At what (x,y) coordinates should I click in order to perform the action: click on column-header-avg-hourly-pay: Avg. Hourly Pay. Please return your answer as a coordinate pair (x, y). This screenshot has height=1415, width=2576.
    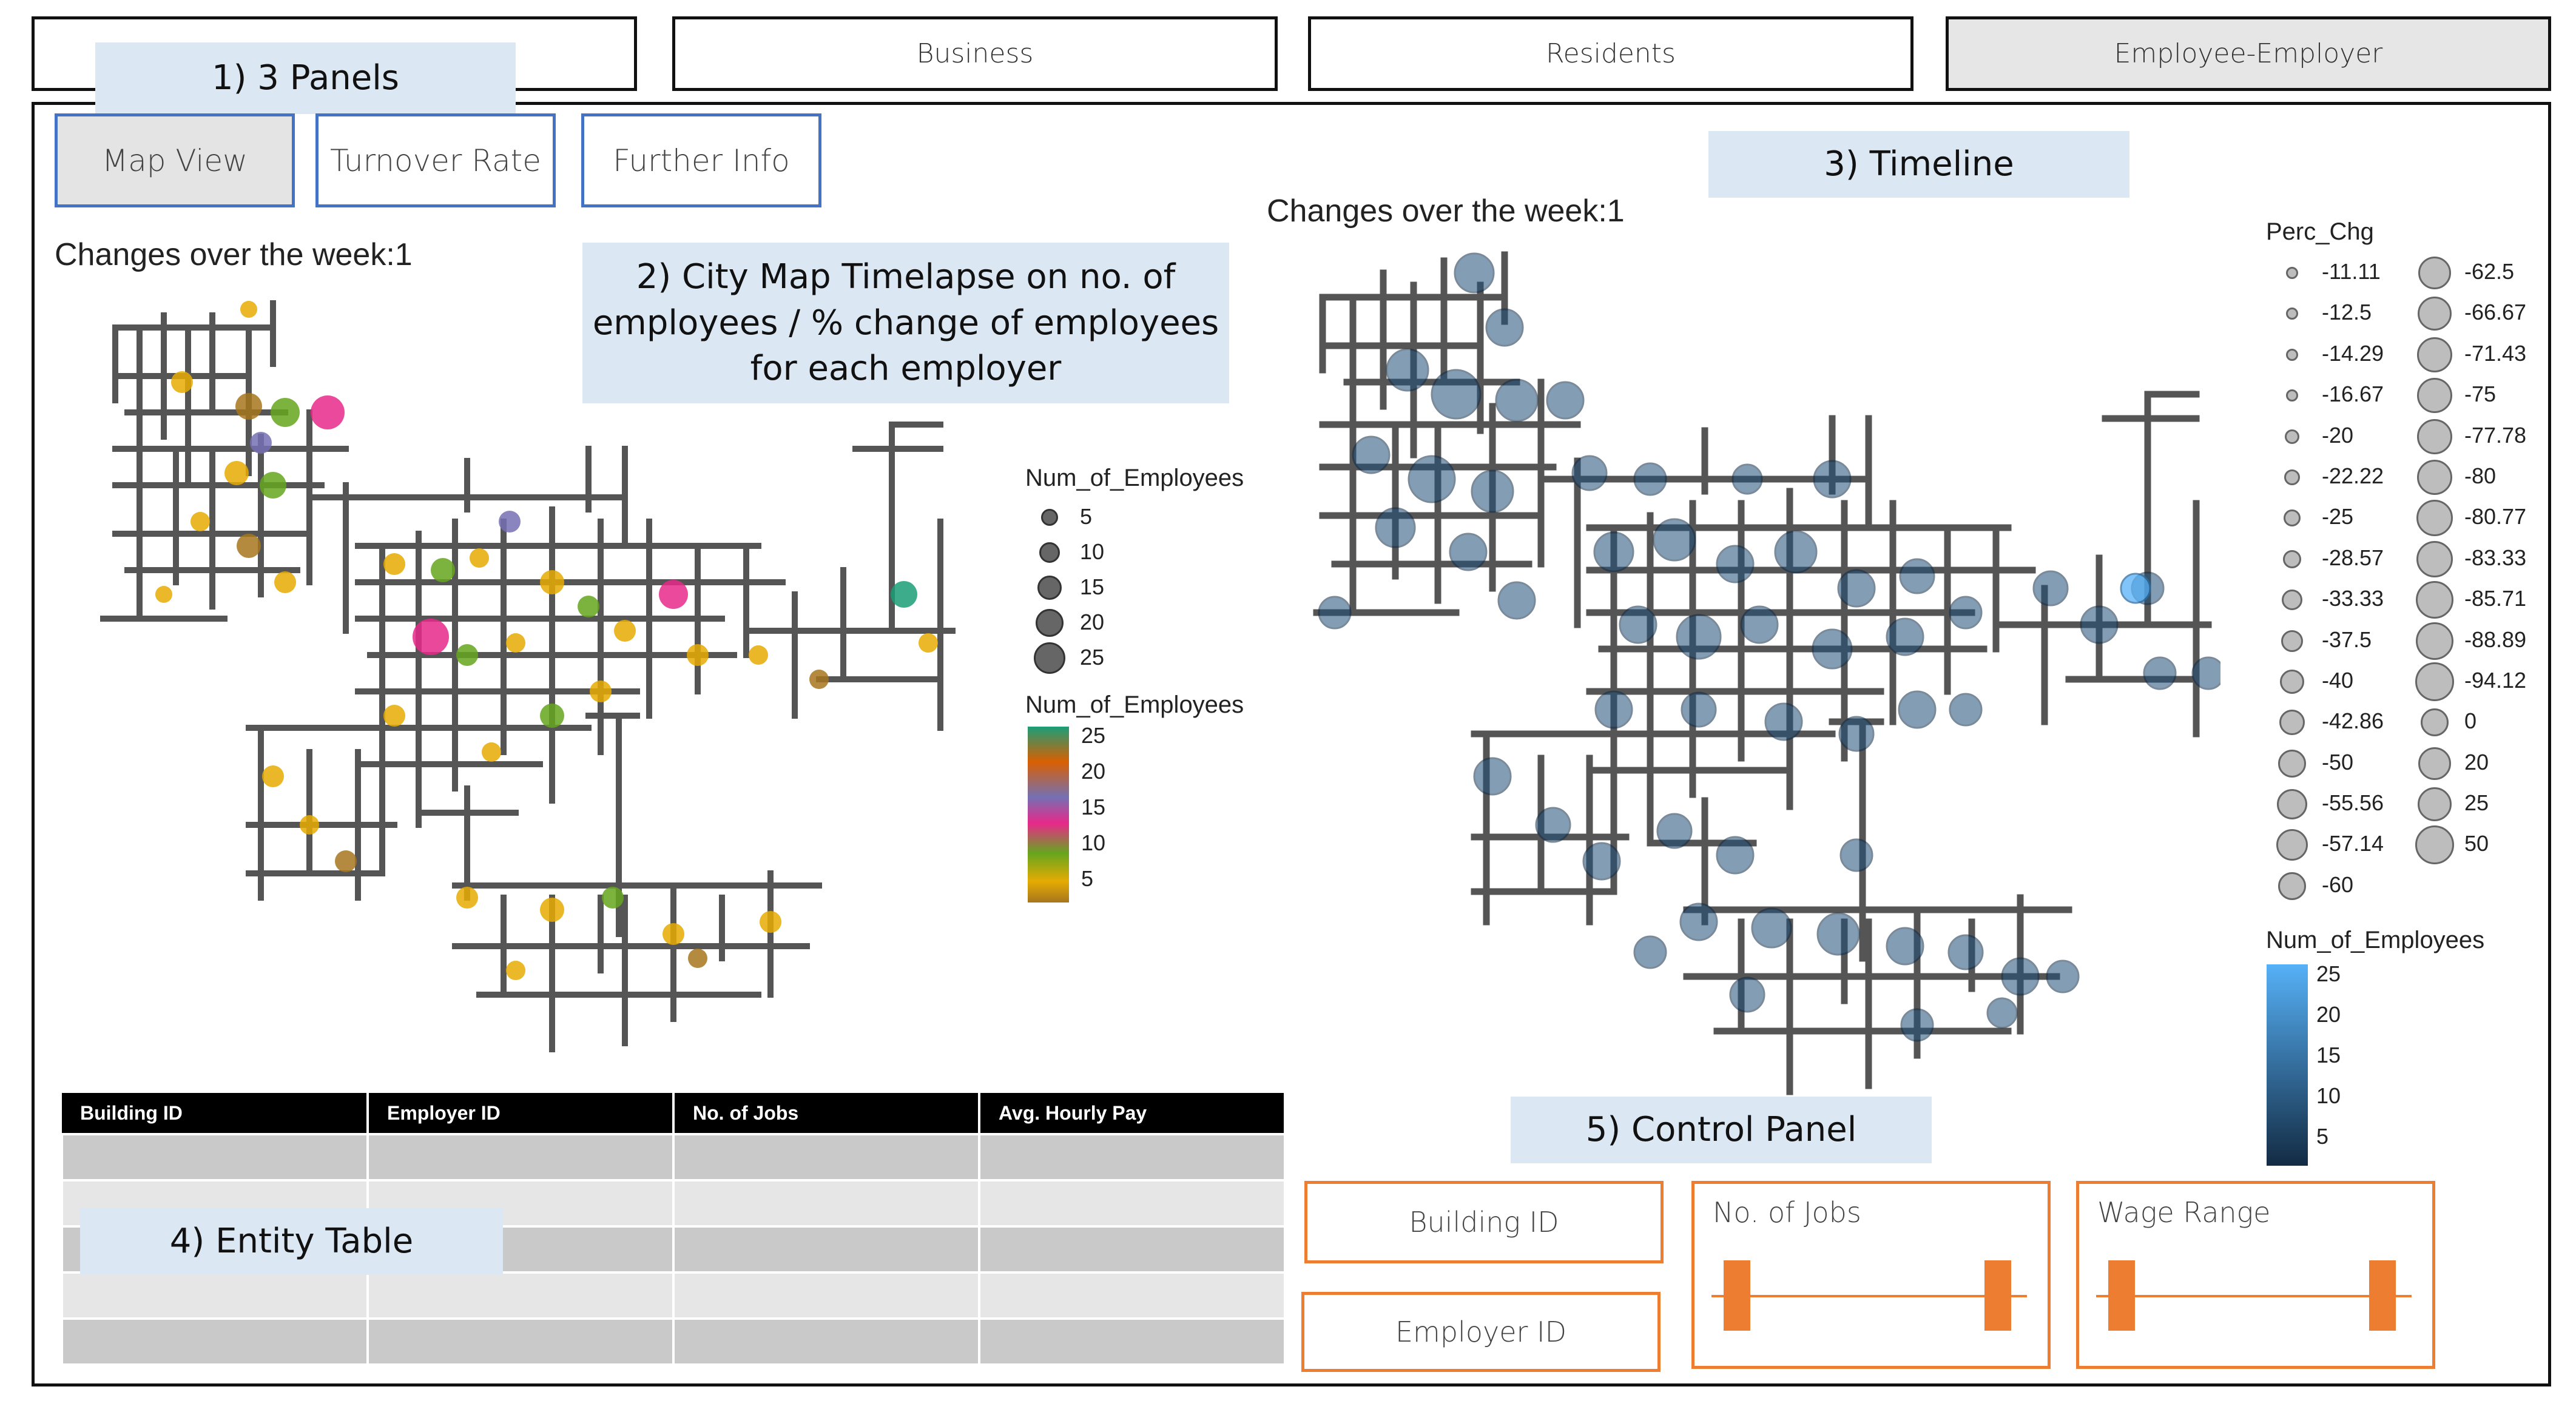
    Looking at the image, I should click on (1132, 1113).